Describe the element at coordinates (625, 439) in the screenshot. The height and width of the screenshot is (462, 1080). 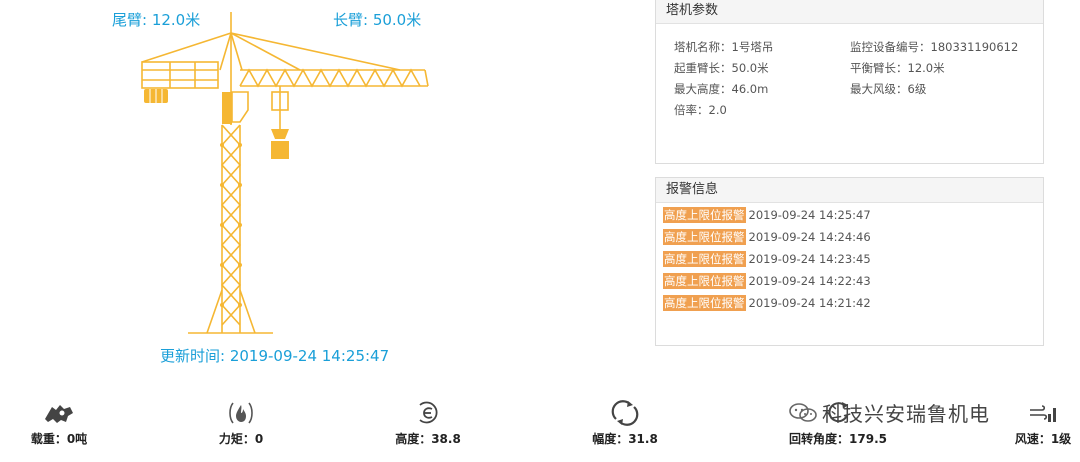
I see `metric-amplitude-label: 幅度：31.8` at that location.